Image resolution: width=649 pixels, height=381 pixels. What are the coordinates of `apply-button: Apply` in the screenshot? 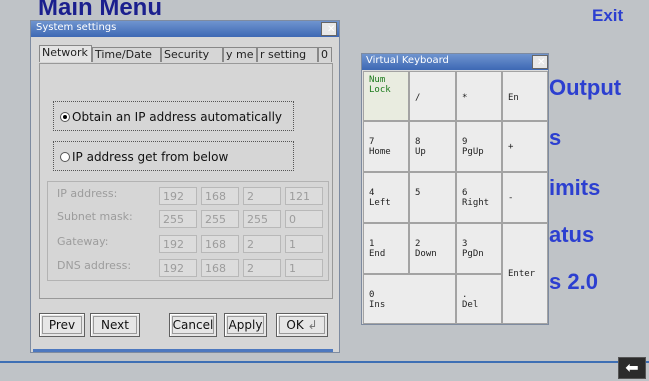 It's located at (245, 325).